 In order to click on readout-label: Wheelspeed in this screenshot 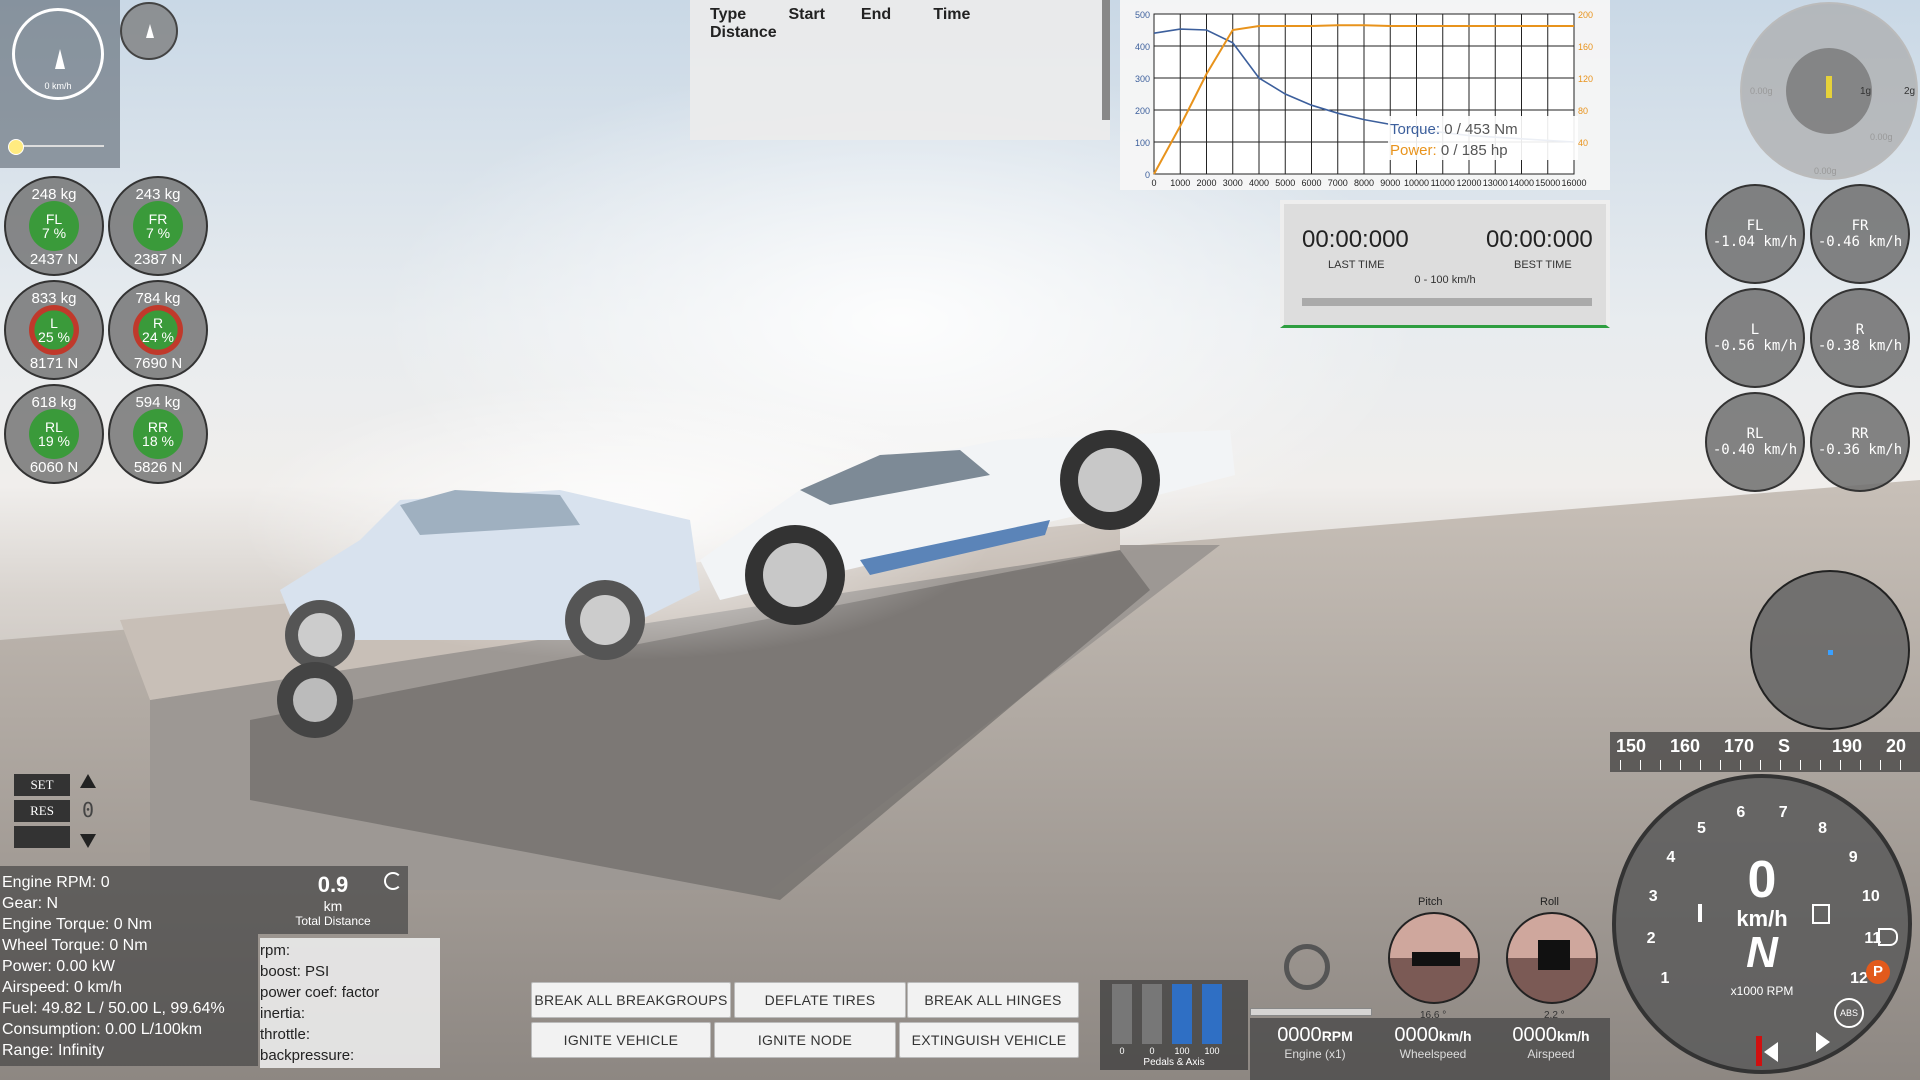, I will do `click(1433, 1054)`.